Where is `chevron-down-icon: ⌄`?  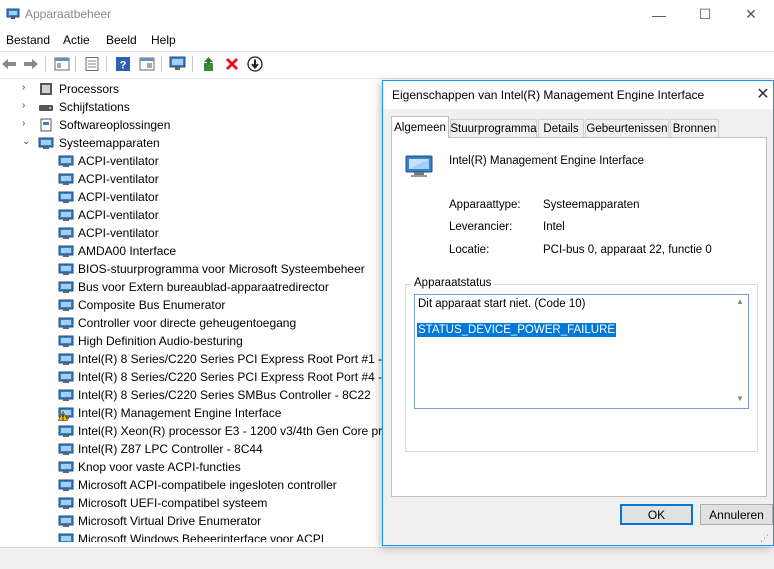 chevron-down-icon: ⌄ is located at coordinates (27, 141).